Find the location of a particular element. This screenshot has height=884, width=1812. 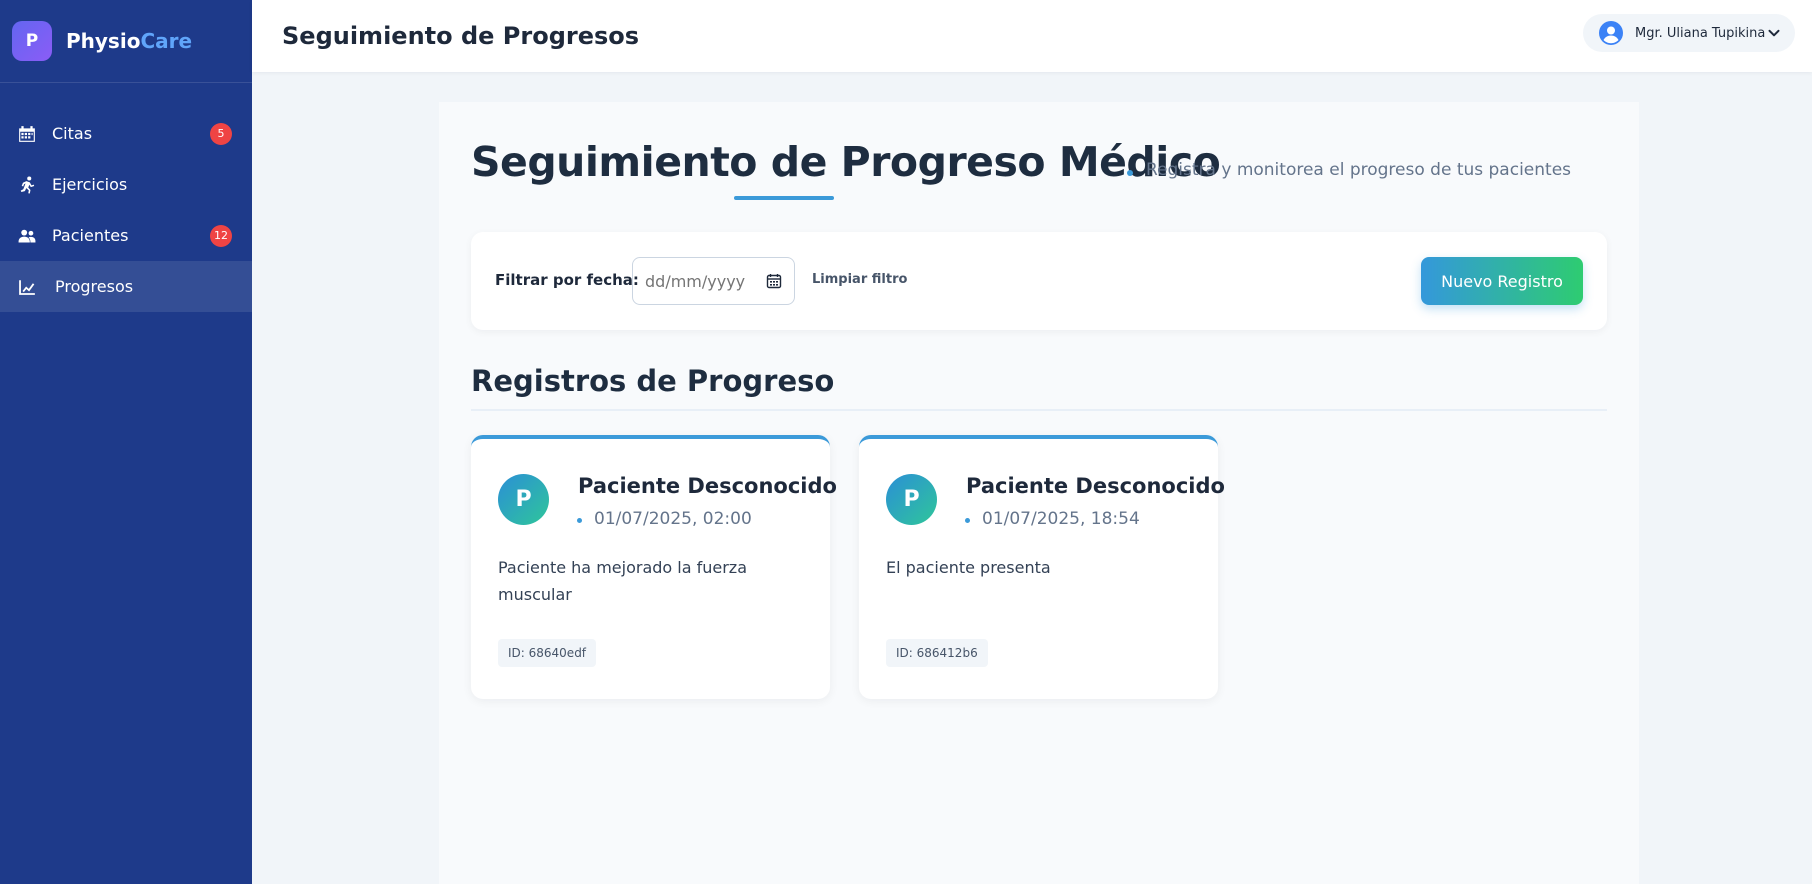

brand: P PhysioCare is located at coordinates (126, 41).